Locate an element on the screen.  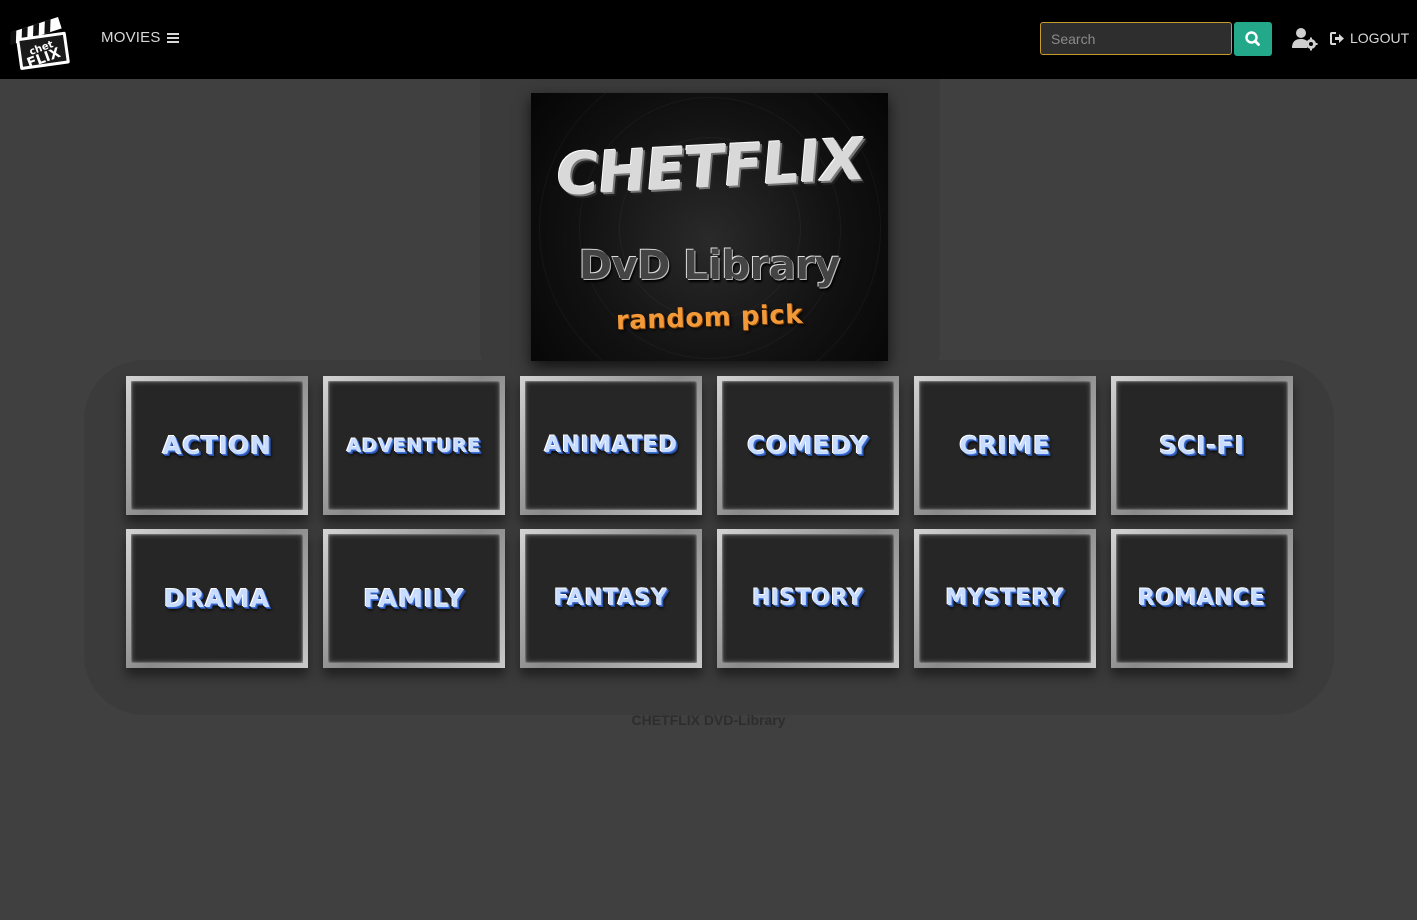
genre-tile-face: ADVENTURE is located at coordinates (414, 445).